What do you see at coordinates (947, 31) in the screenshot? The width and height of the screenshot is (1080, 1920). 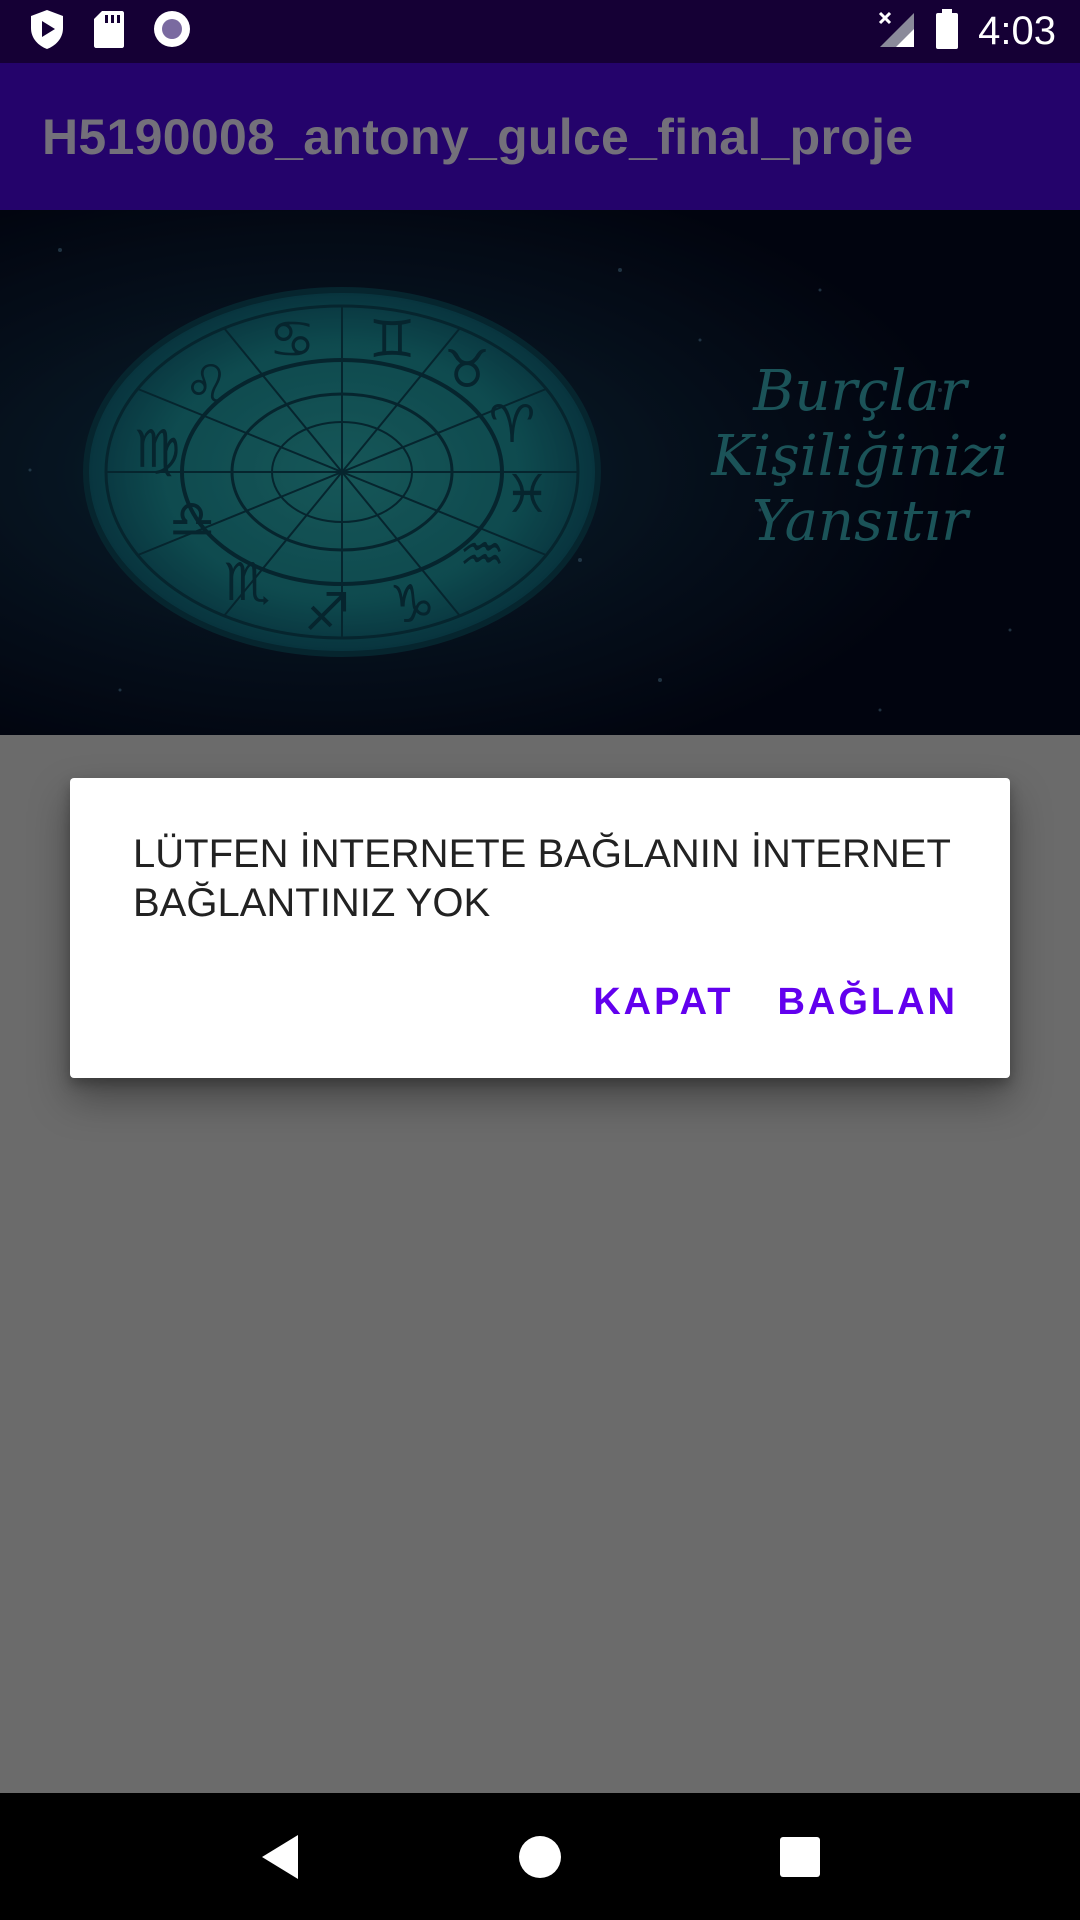 I see `battery-icon` at bounding box center [947, 31].